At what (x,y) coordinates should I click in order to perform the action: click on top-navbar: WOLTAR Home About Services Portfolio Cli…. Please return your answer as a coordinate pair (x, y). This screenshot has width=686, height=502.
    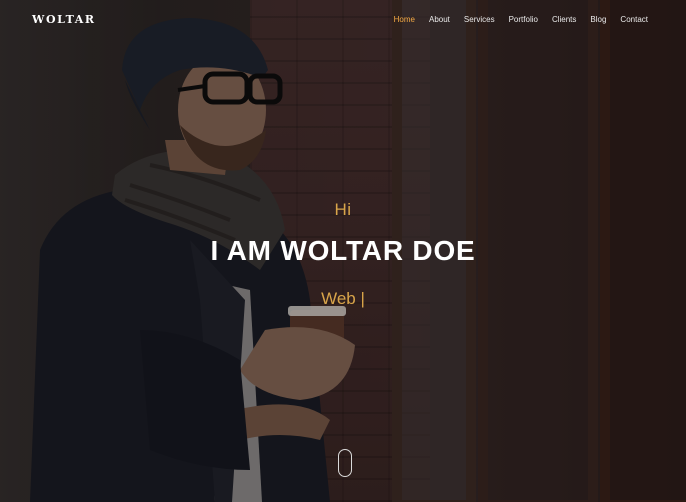
    Looking at the image, I should click on (343, 19).